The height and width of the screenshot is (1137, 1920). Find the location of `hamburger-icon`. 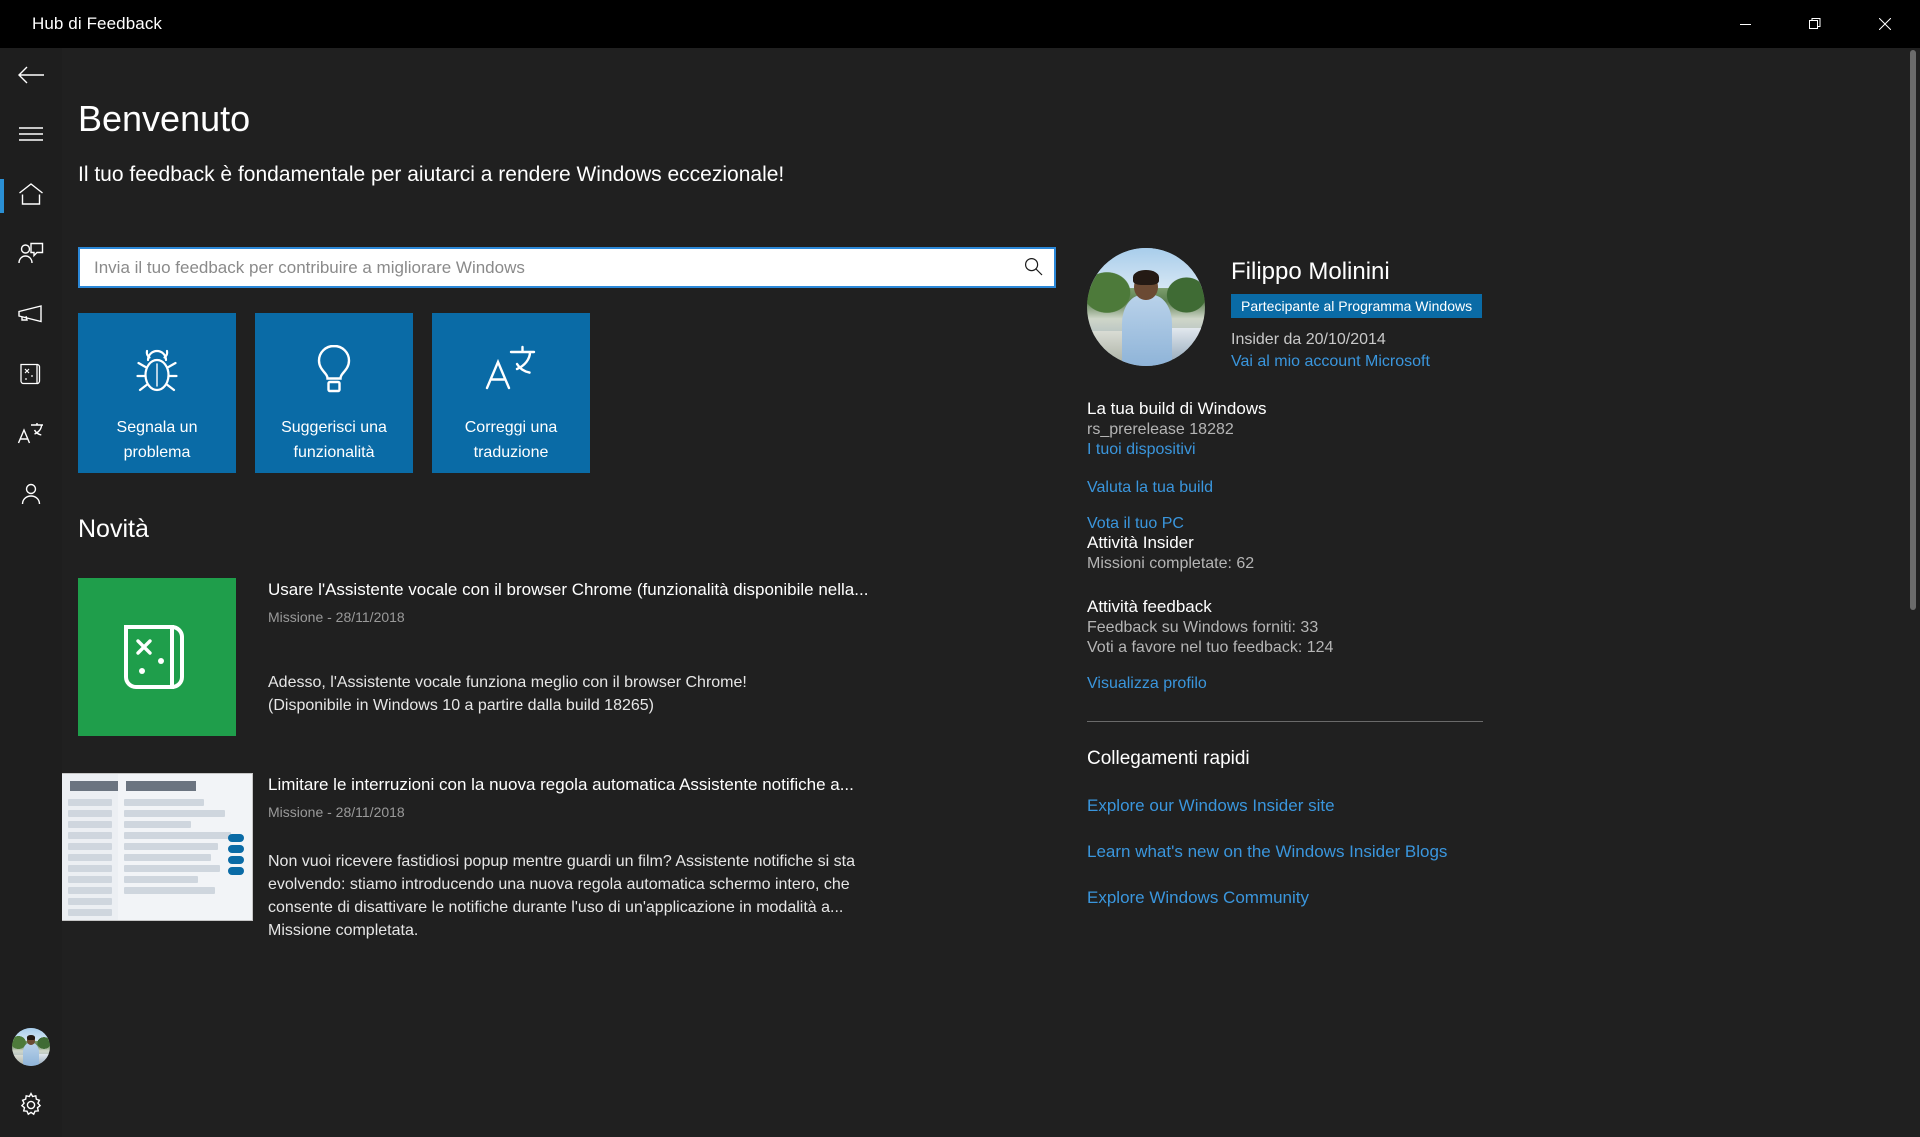

hamburger-icon is located at coordinates (31, 136).